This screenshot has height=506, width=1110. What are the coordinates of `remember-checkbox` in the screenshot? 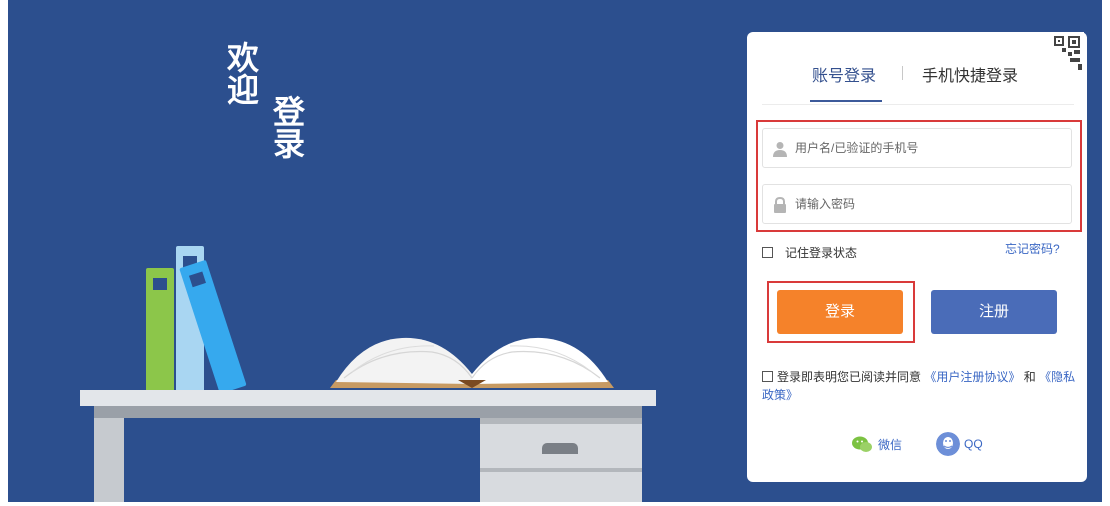 It's located at (767, 252).